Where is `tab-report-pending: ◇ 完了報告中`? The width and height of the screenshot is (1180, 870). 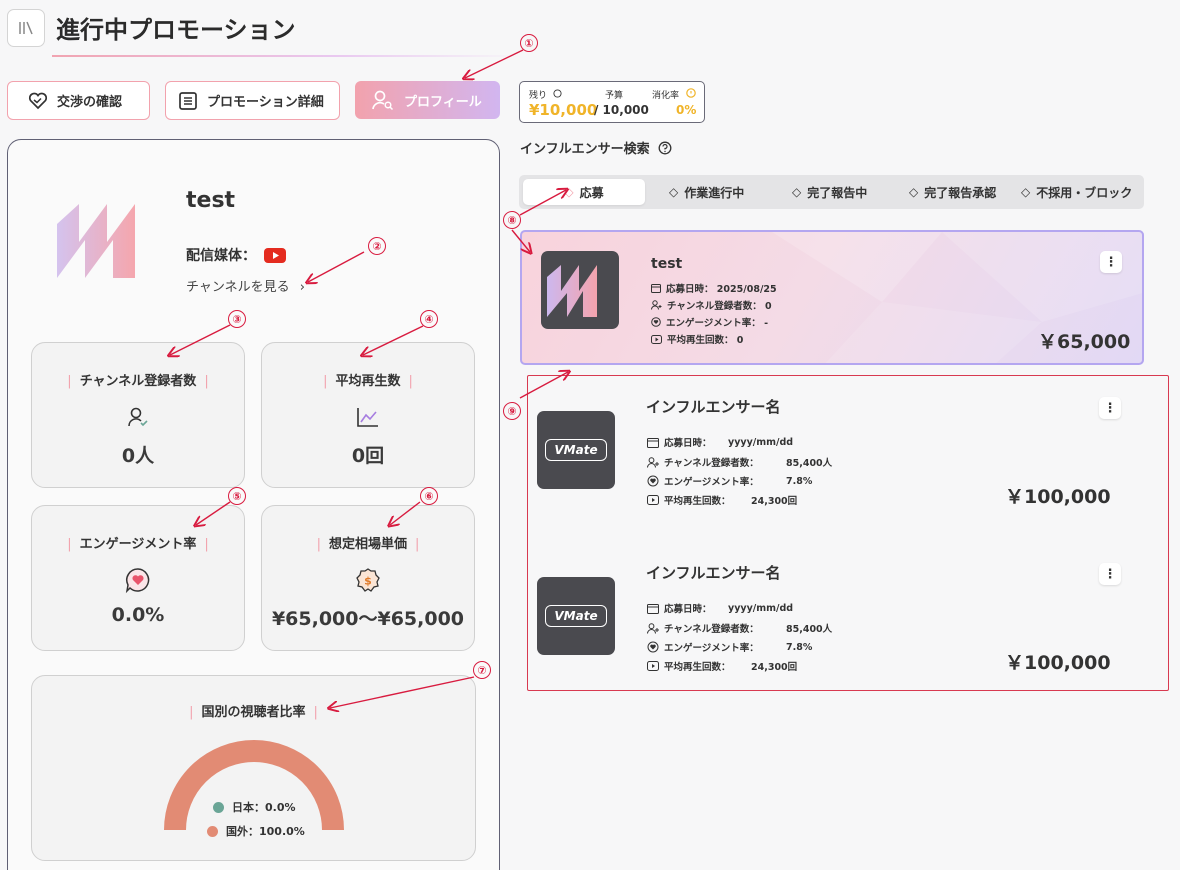 tab-report-pending: ◇ 完了報告中 is located at coordinates (829, 192).